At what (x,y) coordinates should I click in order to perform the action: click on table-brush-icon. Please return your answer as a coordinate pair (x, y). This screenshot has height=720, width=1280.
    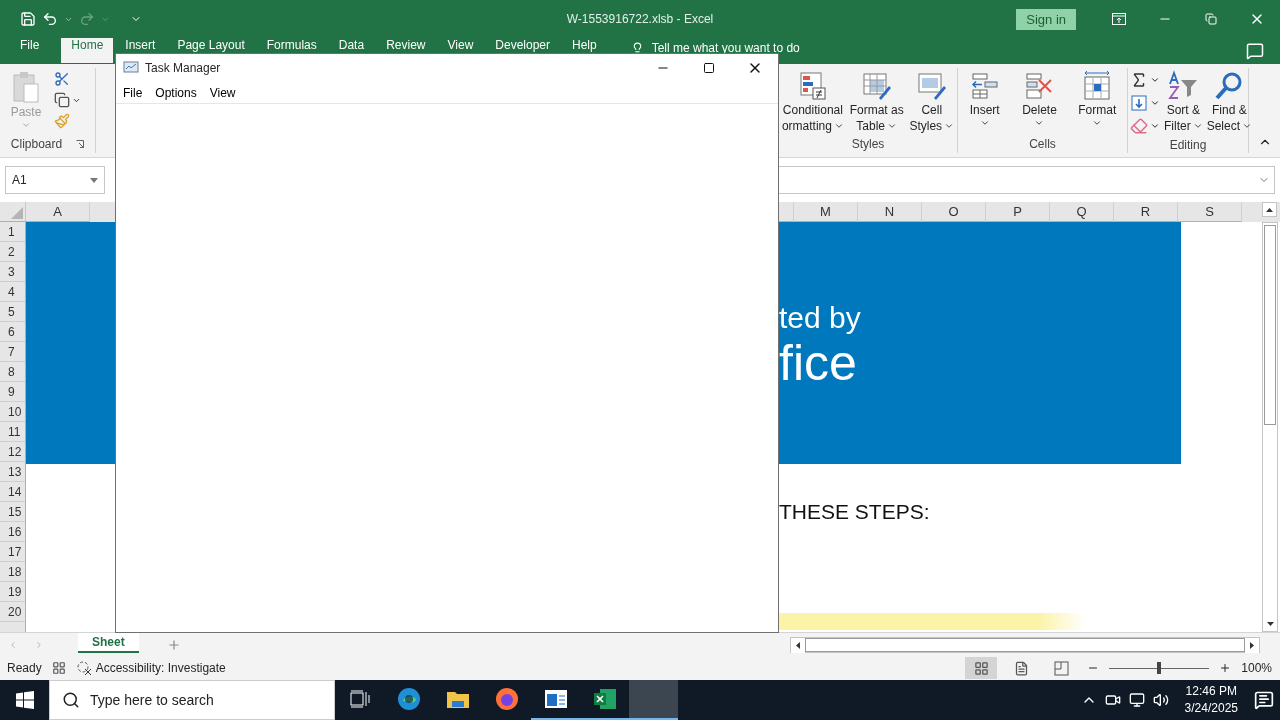
    Looking at the image, I should click on (876, 86).